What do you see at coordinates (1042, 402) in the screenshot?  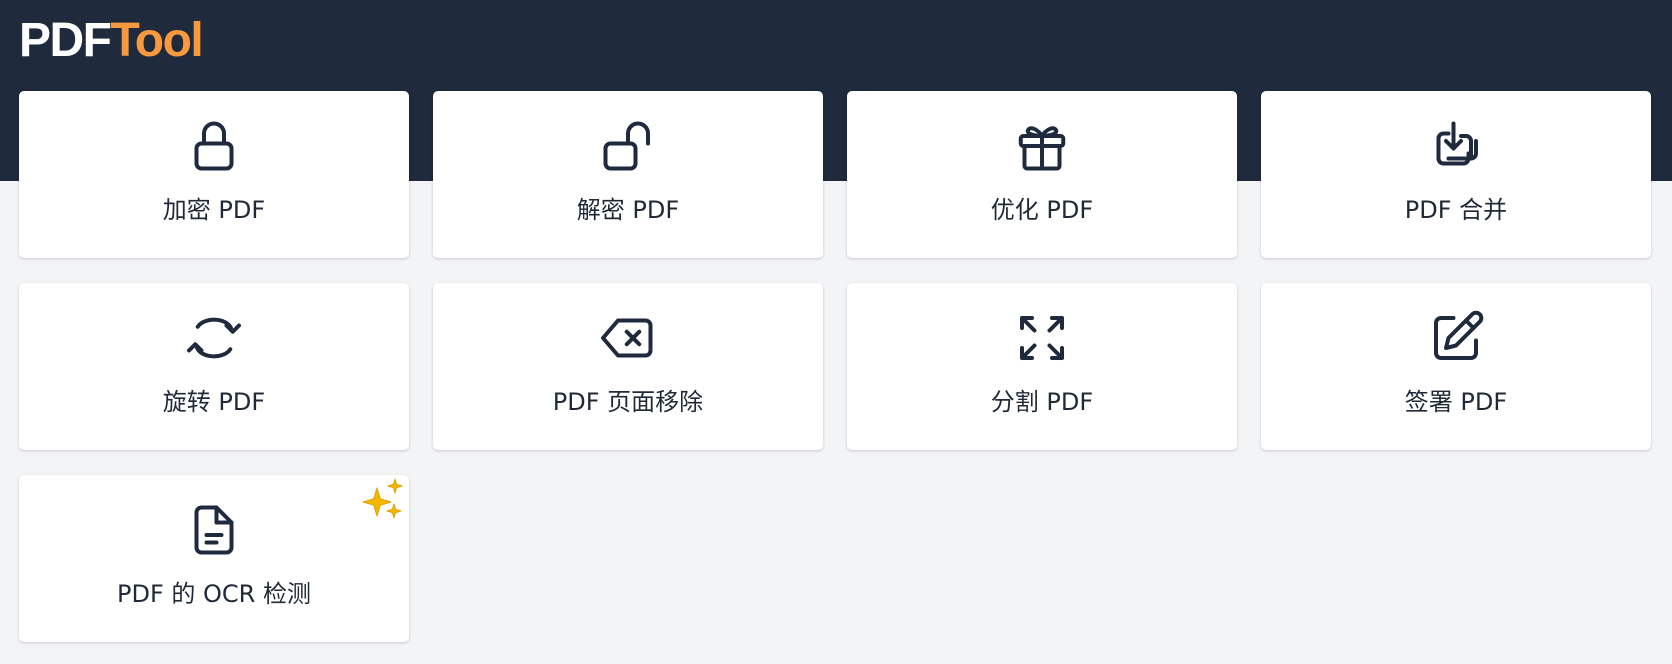 I see `tool-label: 分割 PDF` at bounding box center [1042, 402].